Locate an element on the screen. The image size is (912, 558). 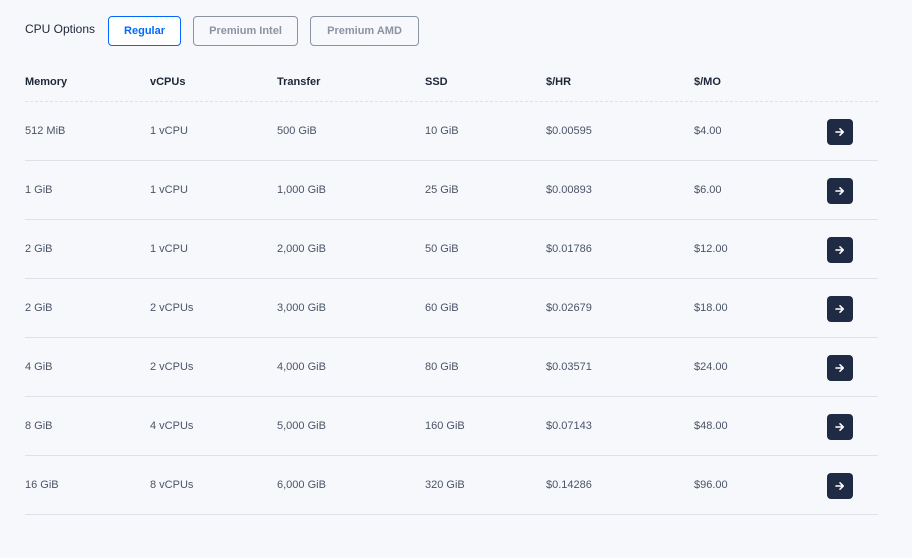
cell-transfer: 4,000 GiB is located at coordinates (301, 367).